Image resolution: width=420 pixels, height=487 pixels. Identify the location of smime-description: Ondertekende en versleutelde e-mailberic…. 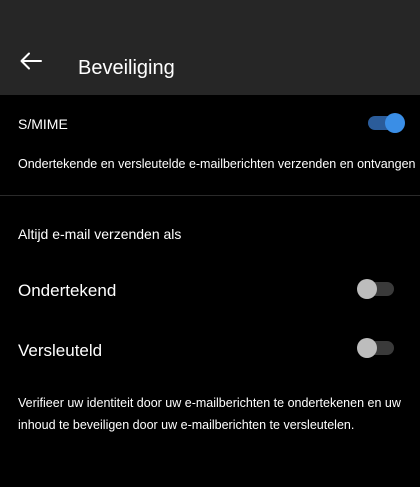
(217, 164).